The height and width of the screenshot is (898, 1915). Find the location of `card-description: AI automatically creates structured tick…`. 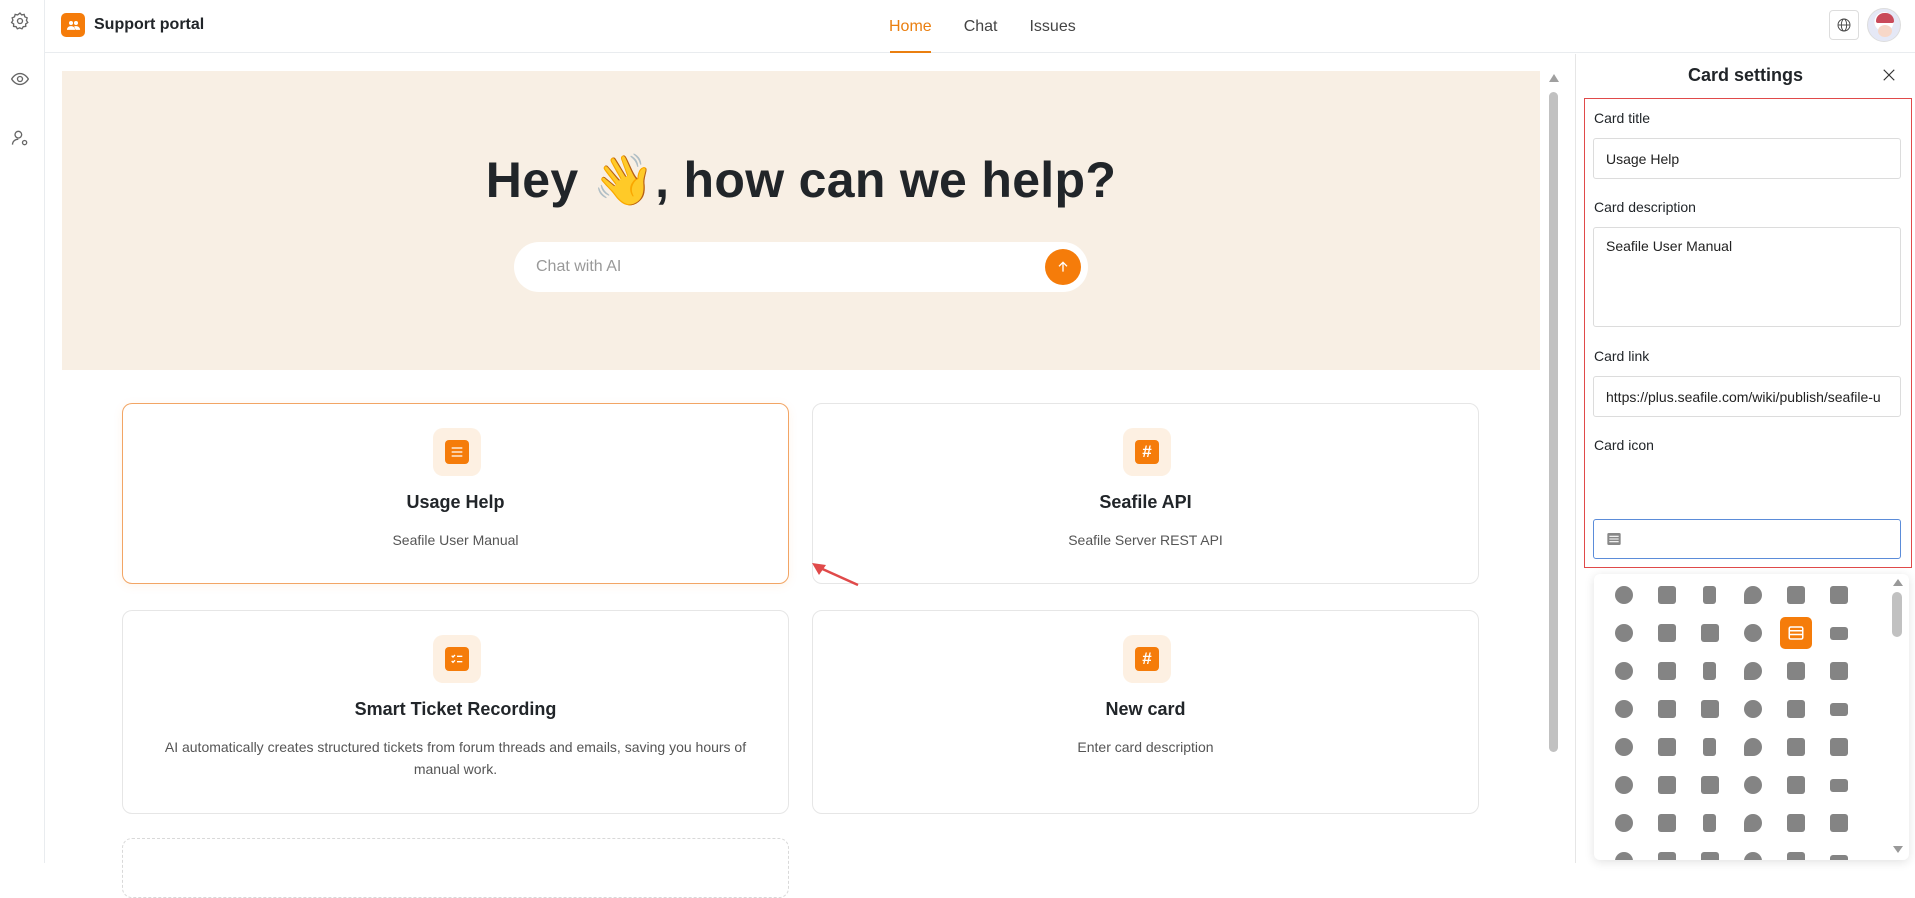

card-description: AI automatically creates structured tick… is located at coordinates (455, 758).